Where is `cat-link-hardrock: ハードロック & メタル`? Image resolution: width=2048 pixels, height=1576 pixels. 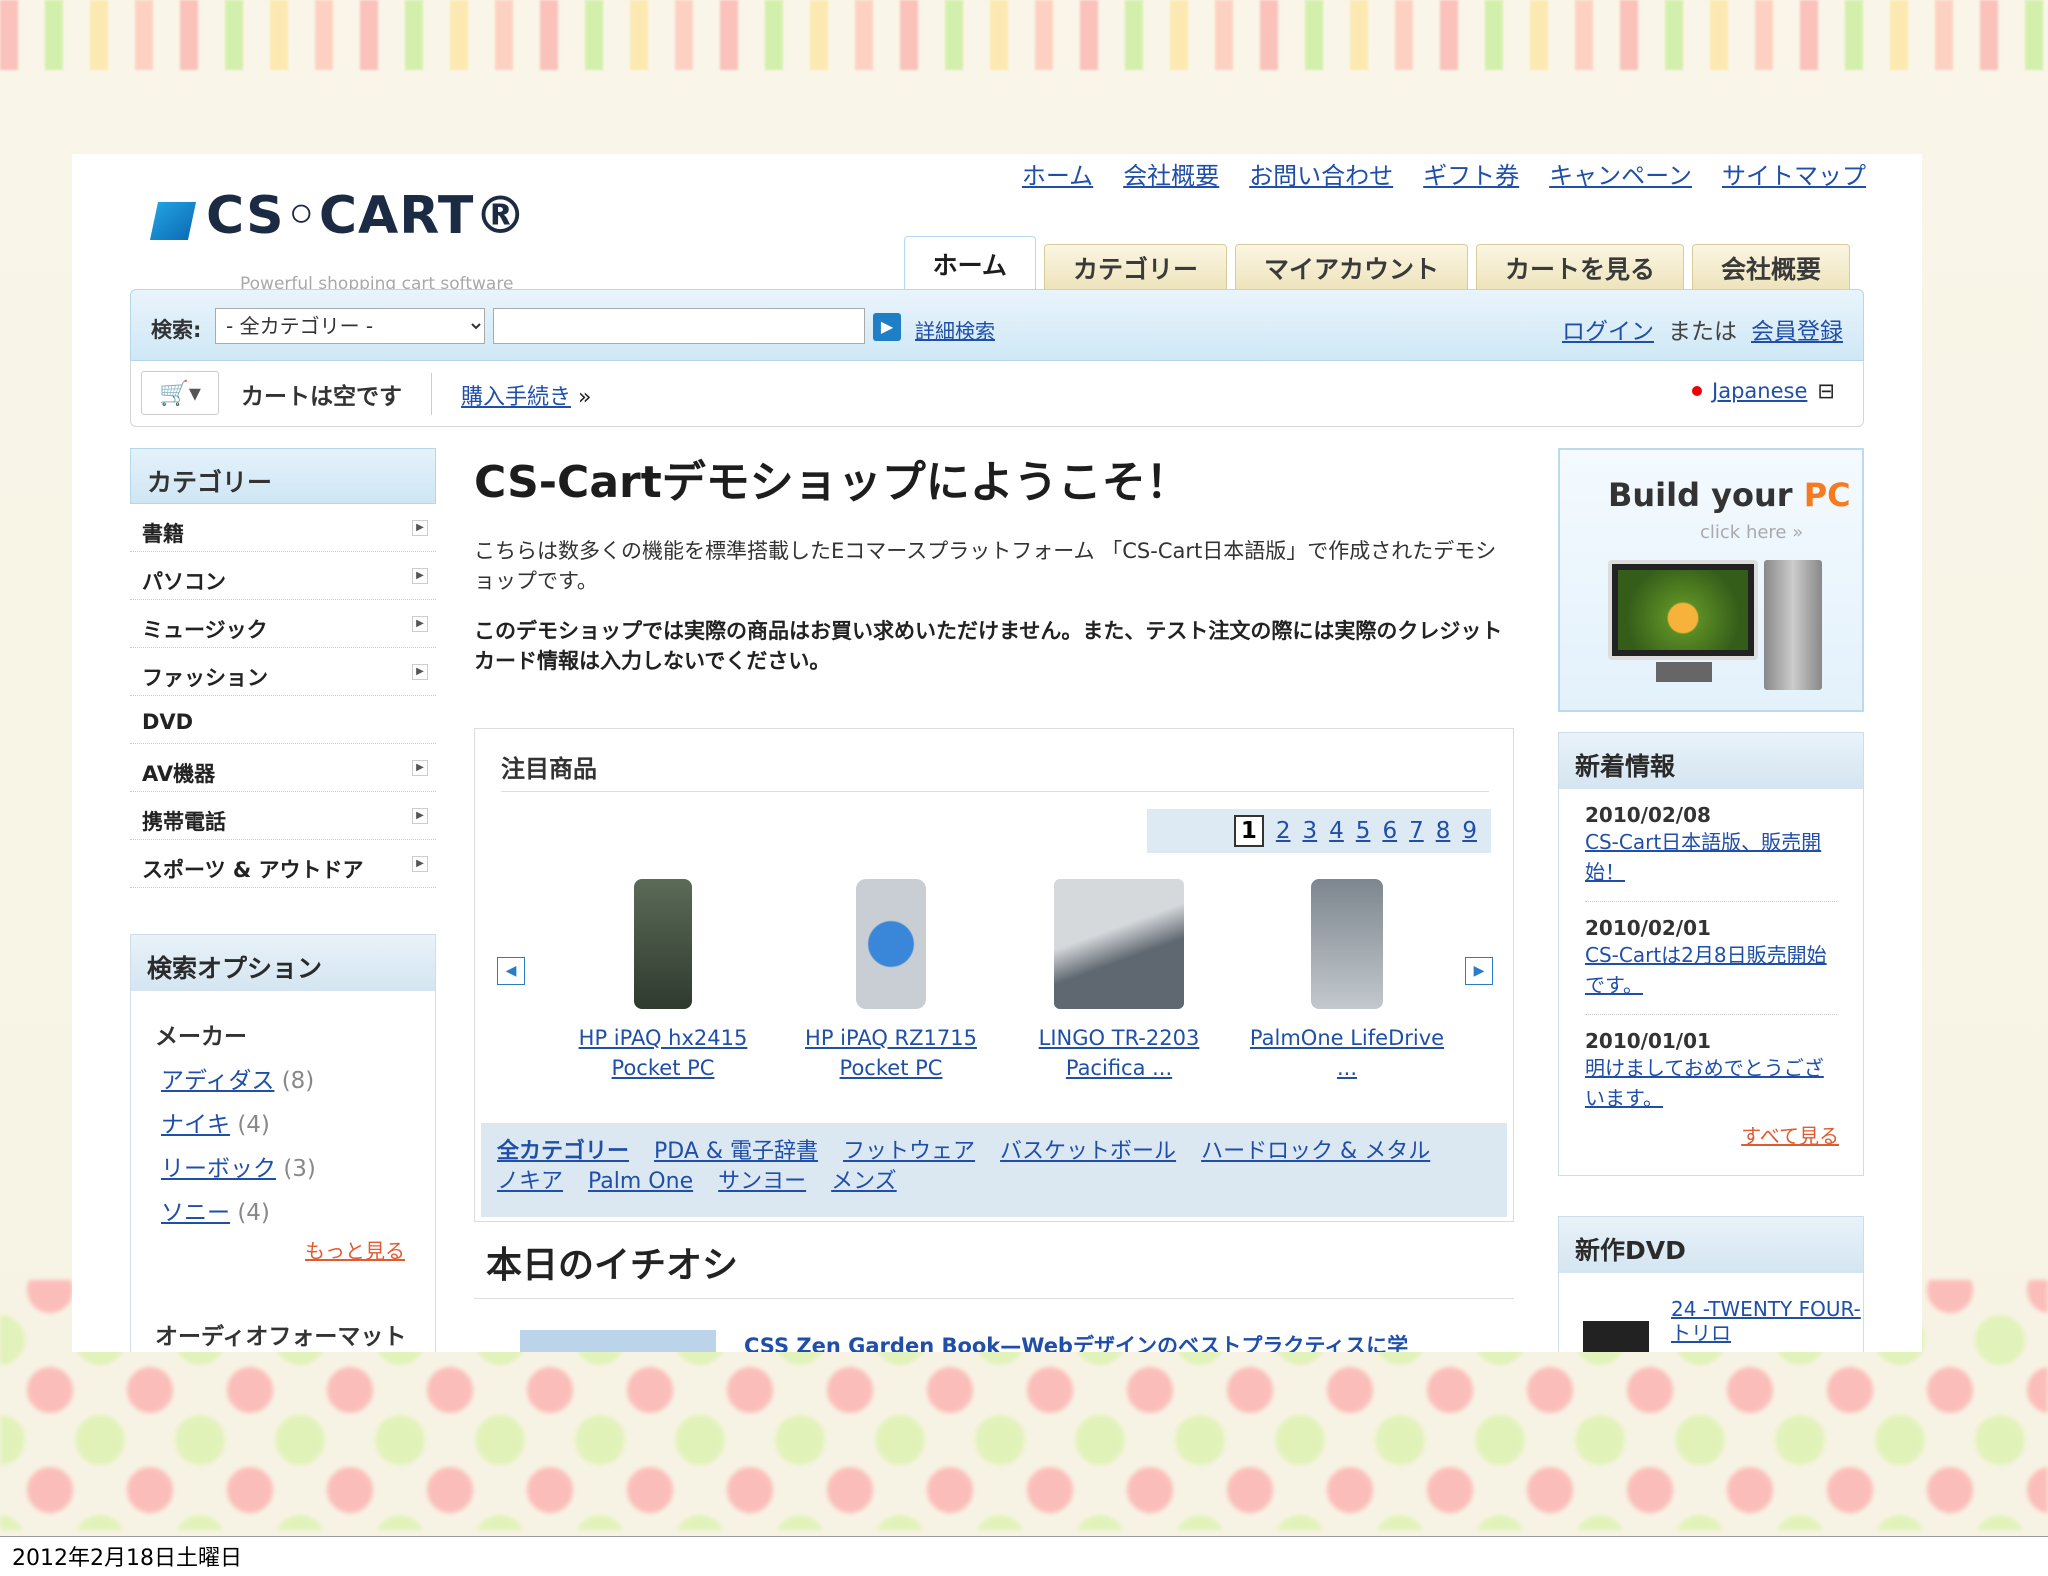
cat-link-hardrock: ハードロック & メタル is located at coordinates (1315, 1151).